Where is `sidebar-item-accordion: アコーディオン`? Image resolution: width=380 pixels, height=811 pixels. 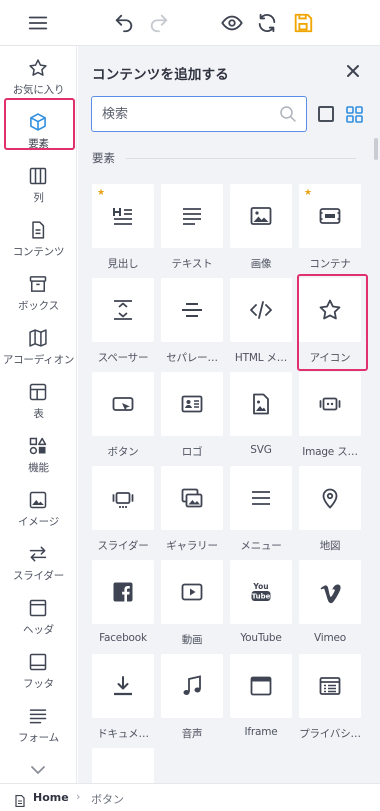 sidebar-item-accordion: アコーディオン is located at coordinates (38, 349).